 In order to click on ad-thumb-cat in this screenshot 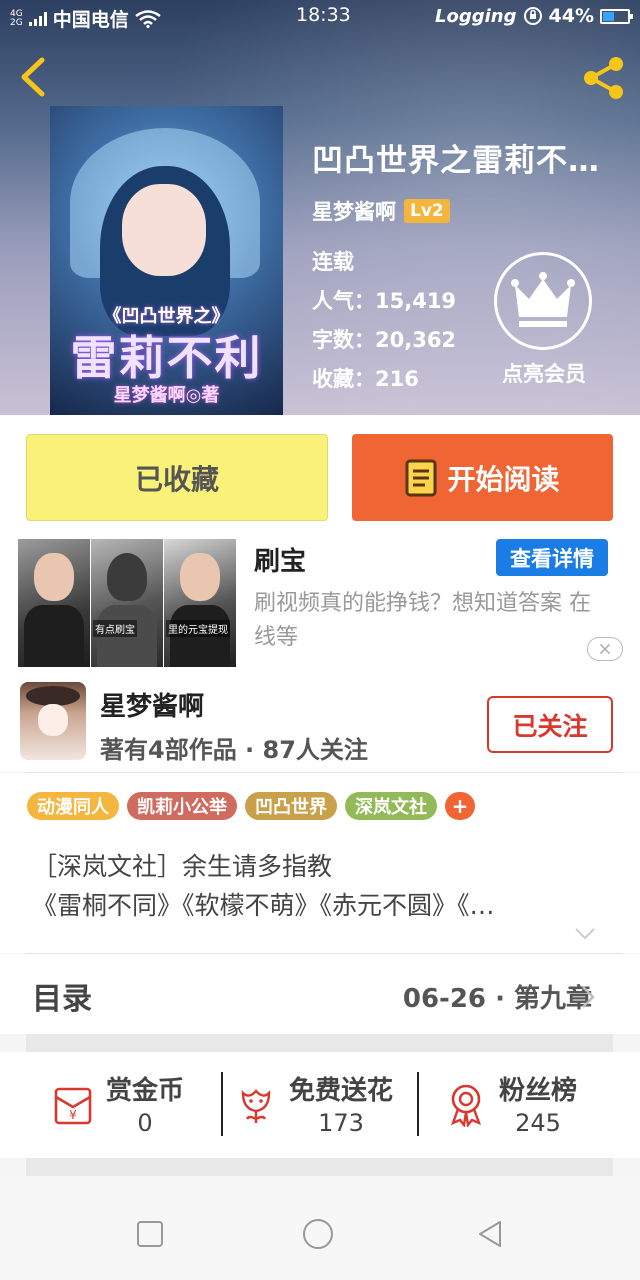, I will do `click(127, 577)`.